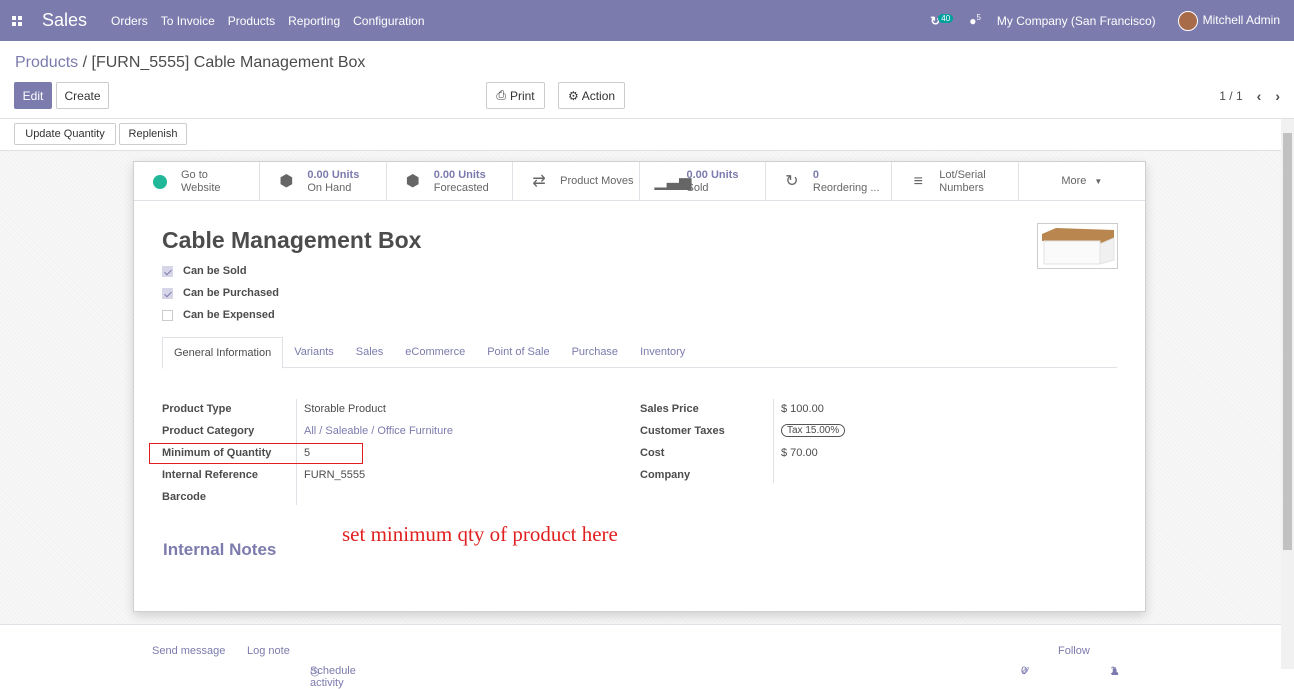  Describe the element at coordinates (1230, 96) in the screenshot. I see `pager-value: 1 / 1` at that location.